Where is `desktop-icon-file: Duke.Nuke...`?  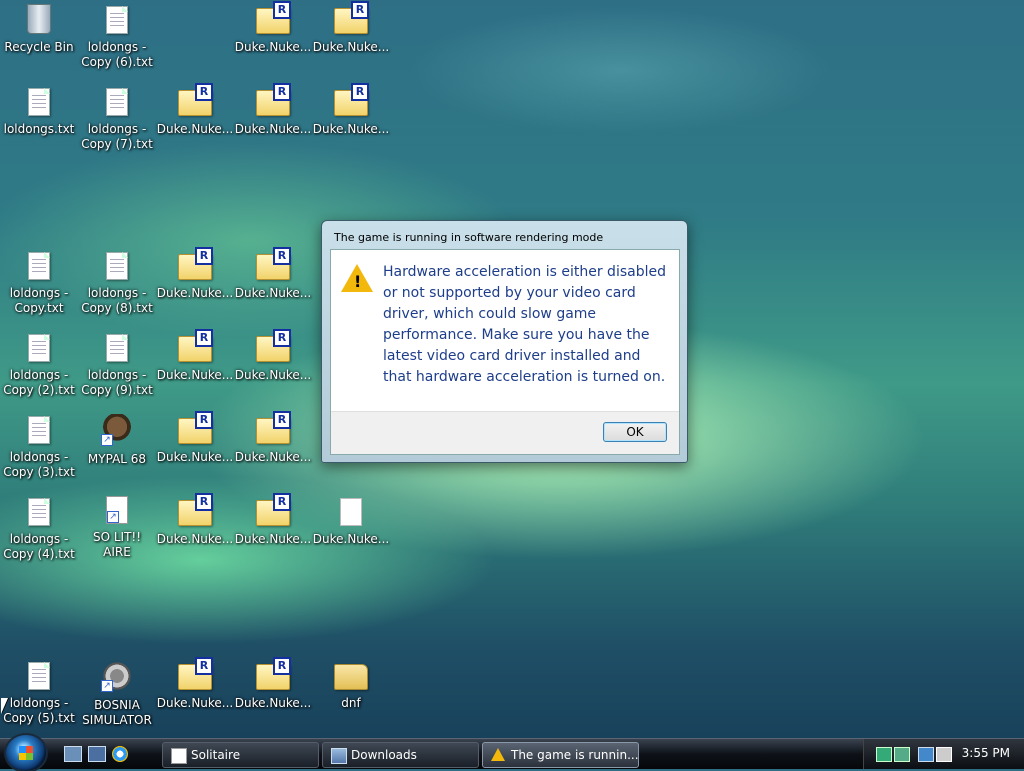
desktop-icon-file: Duke.Nuke... is located at coordinates (351, 520).